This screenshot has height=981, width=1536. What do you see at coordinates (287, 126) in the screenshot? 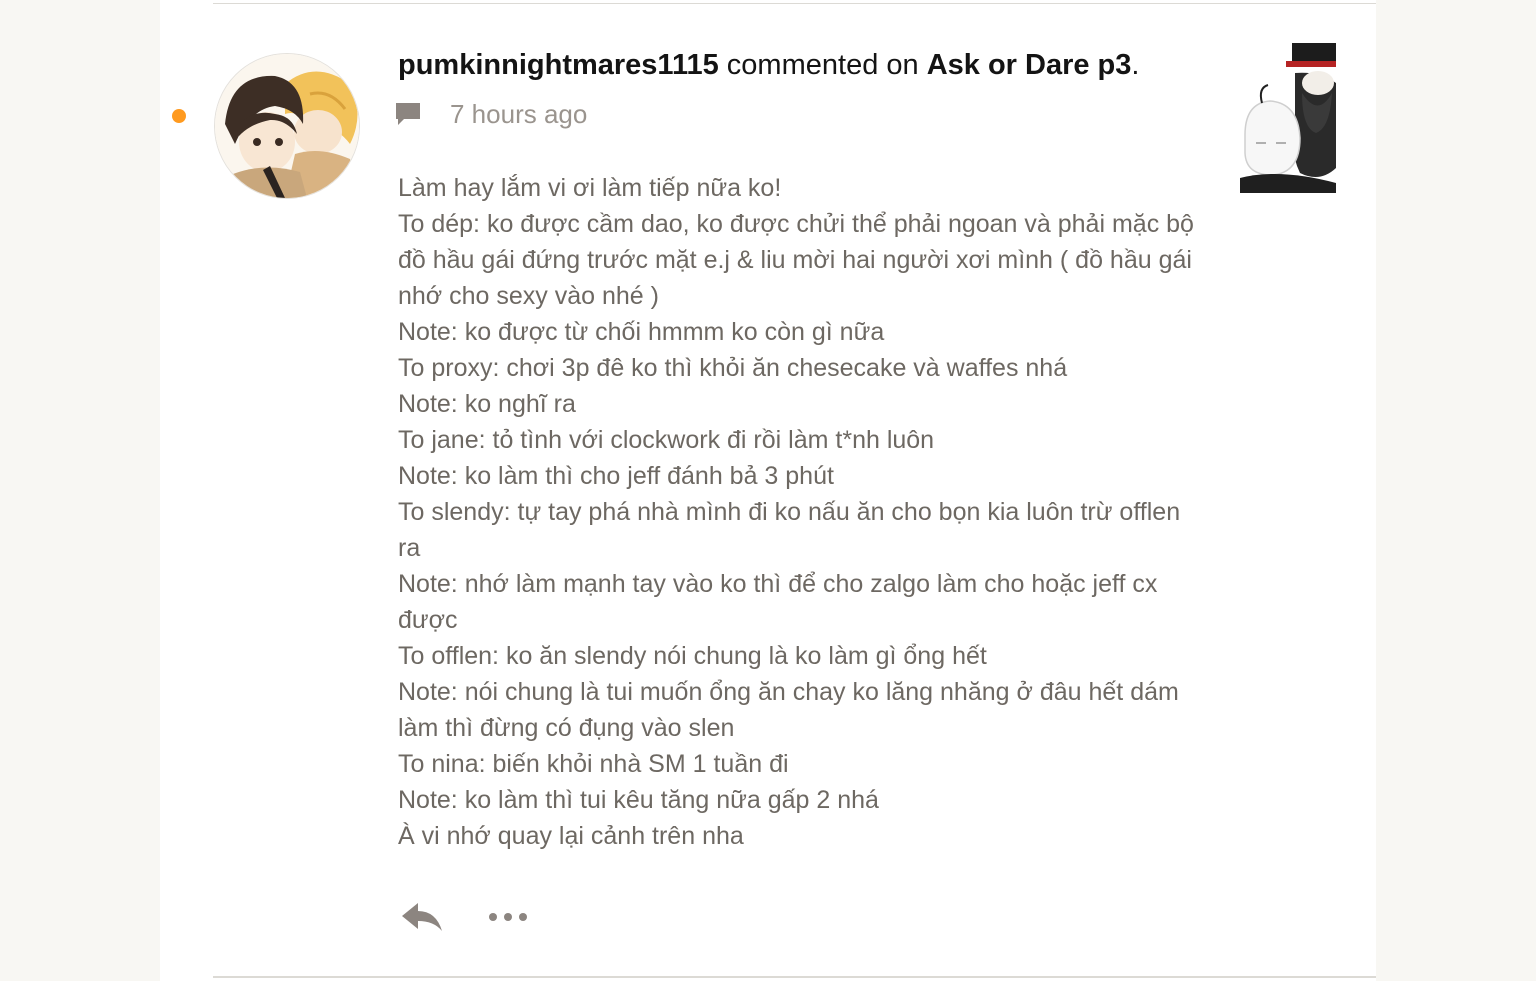
I see `user-avatar` at bounding box center [287, 126].